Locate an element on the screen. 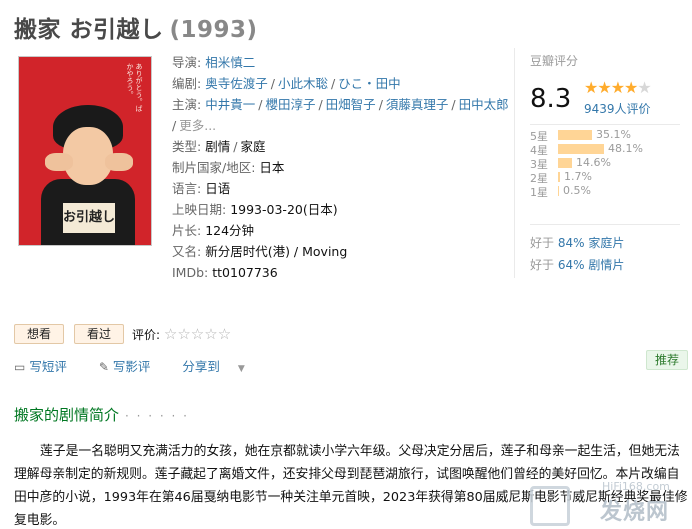 The width and height of the screenshot is (692, 529). release-row: 上映日期: 1993-03-20(日本) is located at coordinates (337, 209).